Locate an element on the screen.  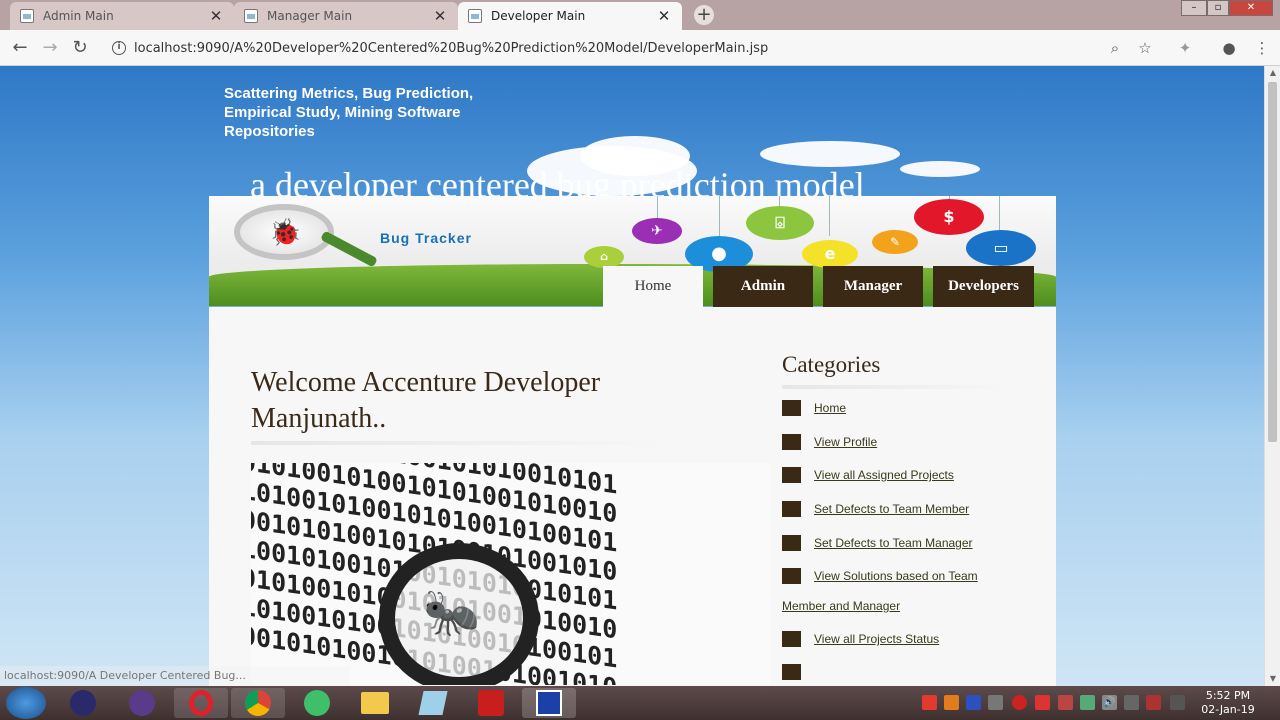
info-icon: i is located at coordinates (119, 48).